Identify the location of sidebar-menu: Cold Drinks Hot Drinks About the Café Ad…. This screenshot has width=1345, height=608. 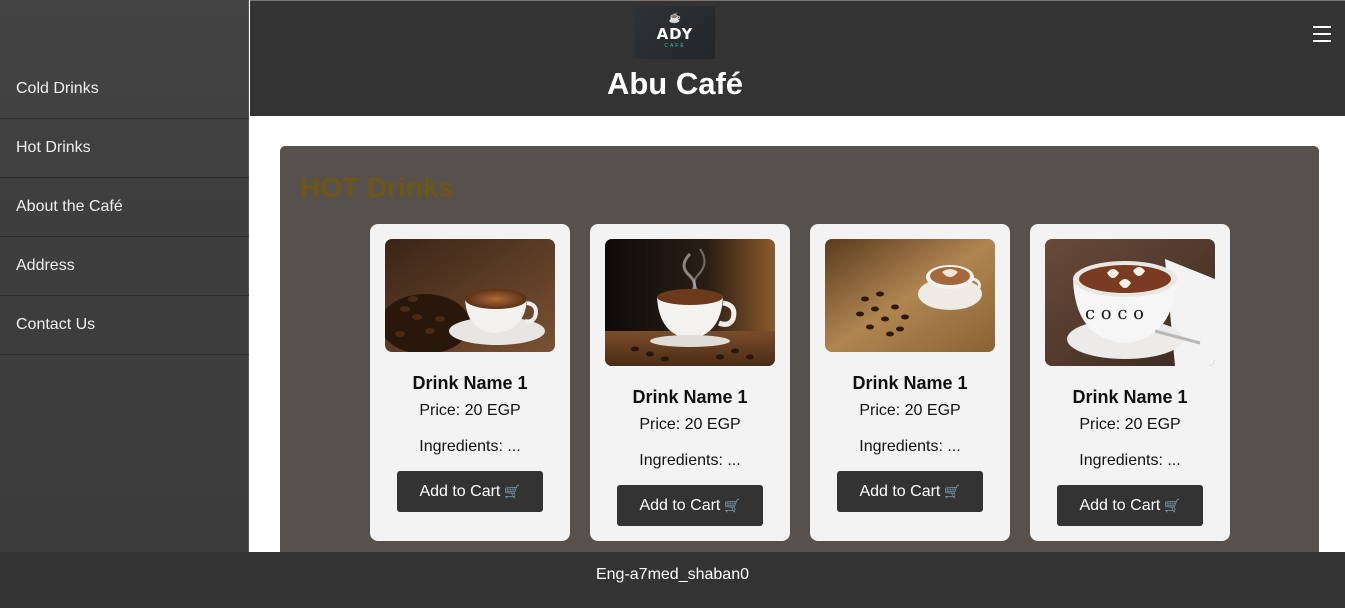
(124, 207).